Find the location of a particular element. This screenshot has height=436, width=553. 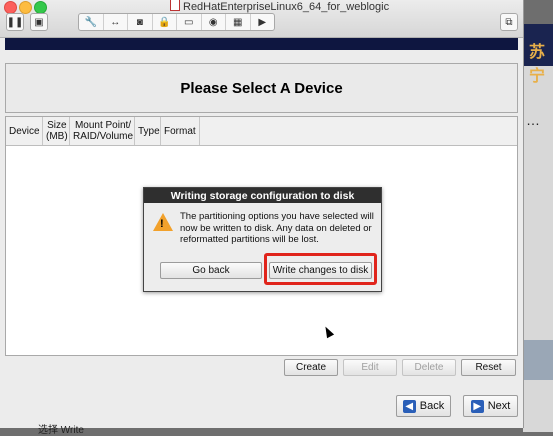

column-device: Device is located at coordinates (24, 131).